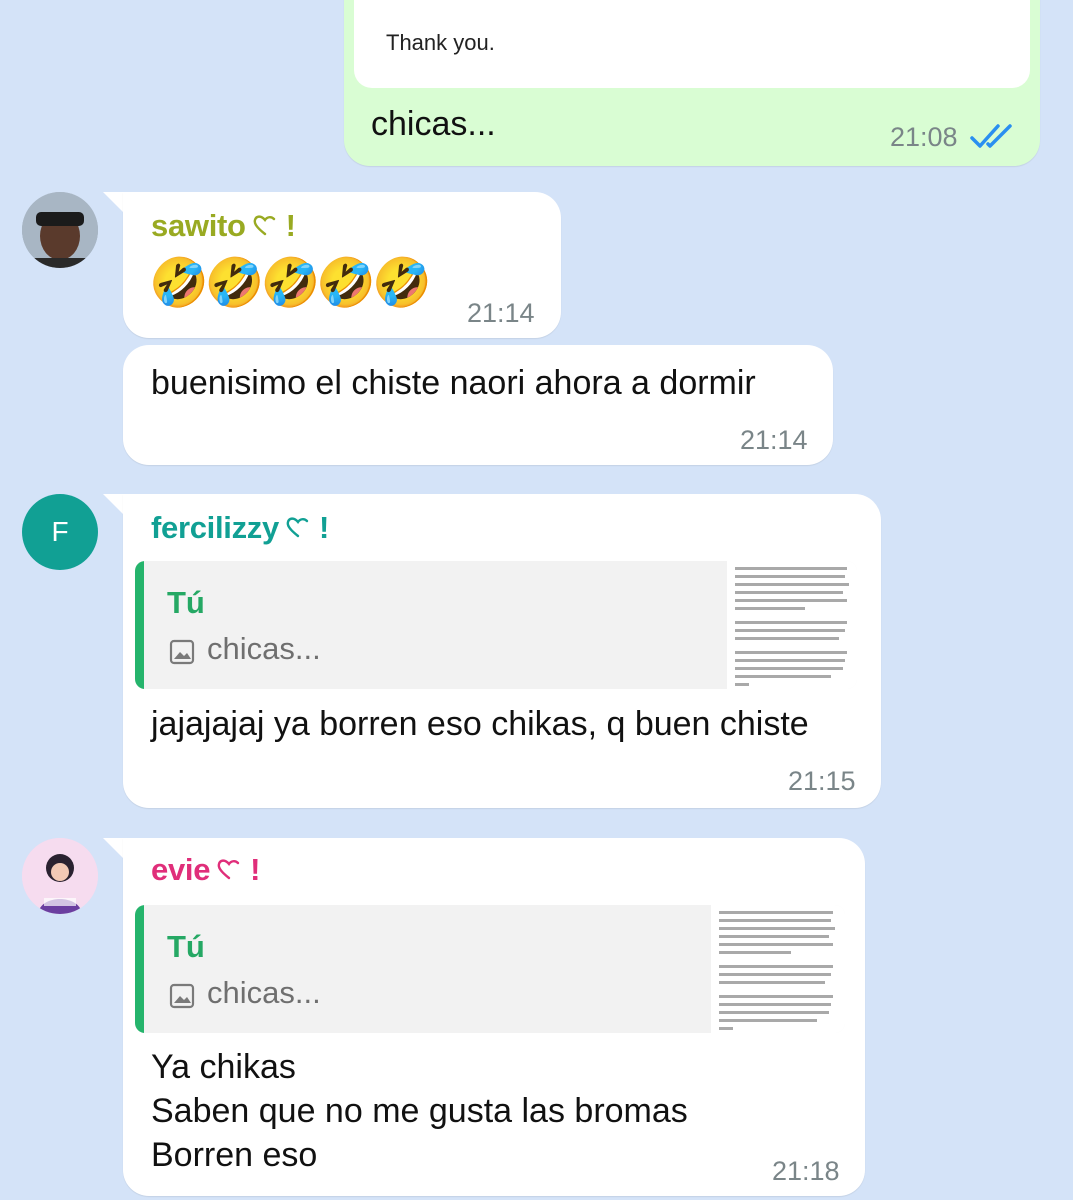 Image resolution: width=1073 pixels, height=1200 pixels. Describe the element at coordinates (822, 781) in the screenshot. I see `message-time: 21:15` at that location.